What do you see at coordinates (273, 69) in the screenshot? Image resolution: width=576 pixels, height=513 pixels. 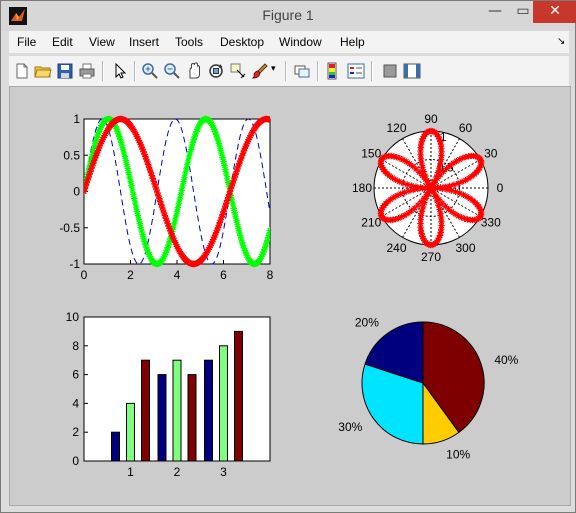 I see `brush-dropdown-icon: ▾` at bounding box center [273, 69].